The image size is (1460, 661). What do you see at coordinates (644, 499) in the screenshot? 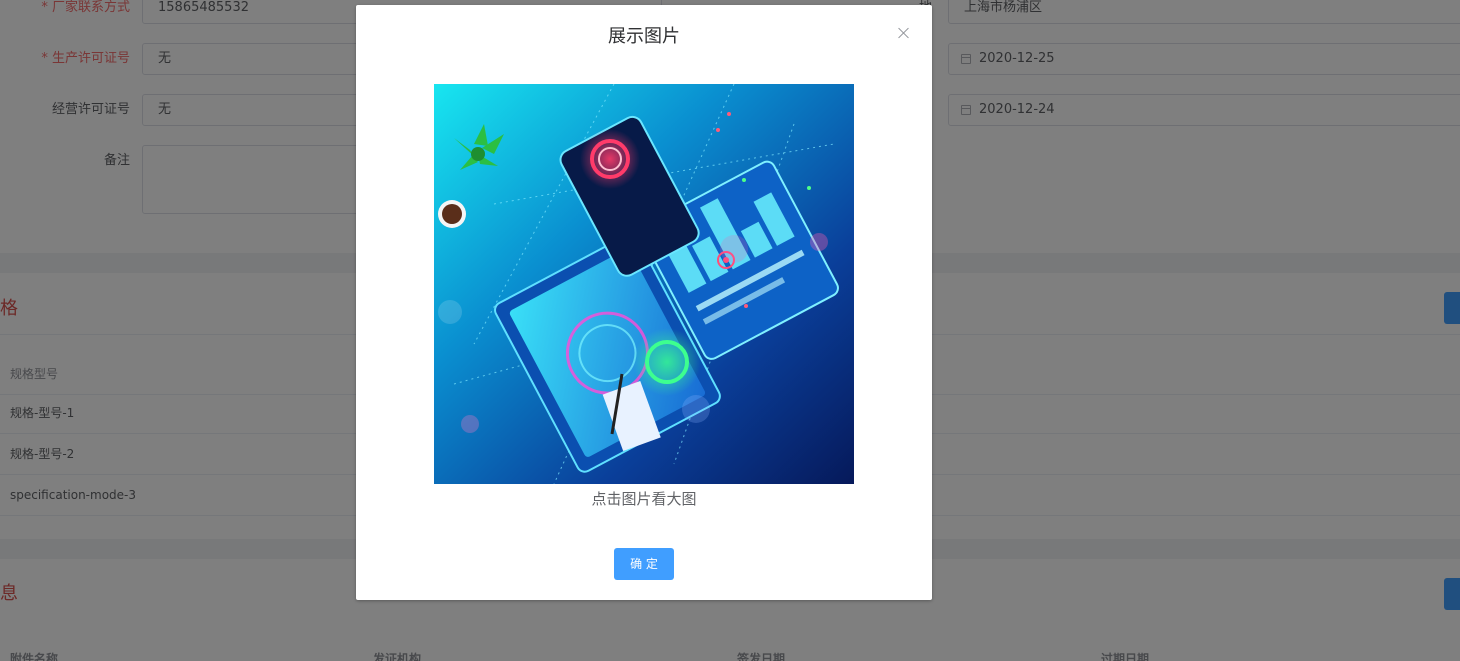
I see `dialog-hint: 点击图片看大图` at bounding box center [644, 499].